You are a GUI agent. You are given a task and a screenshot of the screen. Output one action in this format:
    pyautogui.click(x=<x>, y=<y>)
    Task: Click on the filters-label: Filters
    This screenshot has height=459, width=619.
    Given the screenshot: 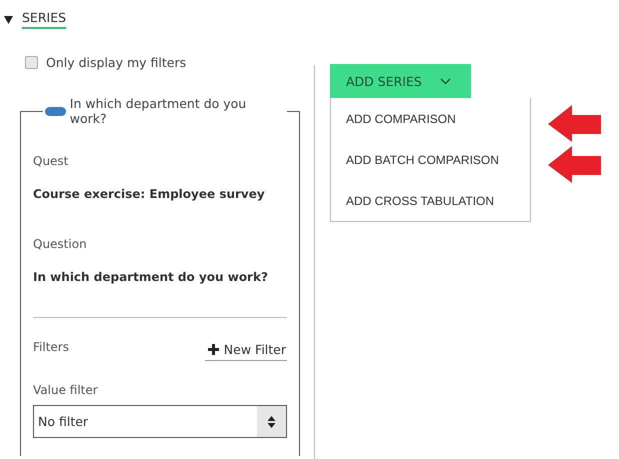 What is the action you would take?
    pyautogui.click(x=51, y=347)
    